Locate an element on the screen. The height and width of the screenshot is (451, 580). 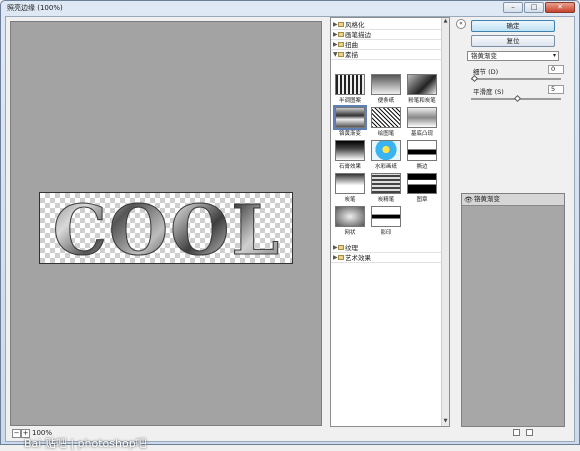
filter-thumbnail: 图章 is located at coordinates (422, 188).